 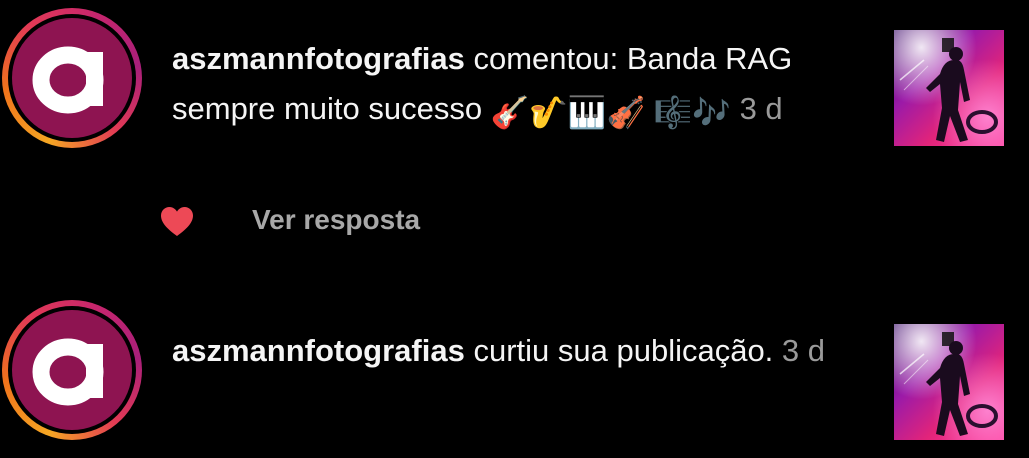 I want to click on heart-icon, so click(x=177, y=222).